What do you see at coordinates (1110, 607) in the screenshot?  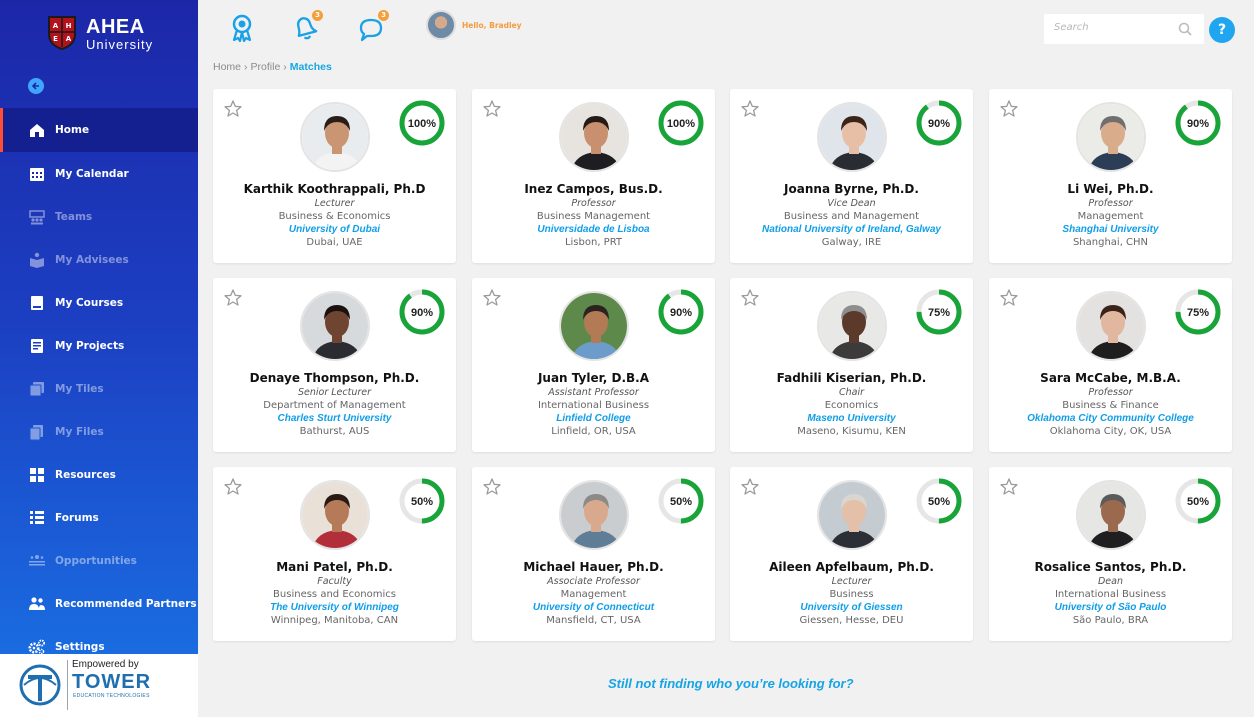 I see `match-university-link: University of São Paulo` at bounding box center [1110, 607].